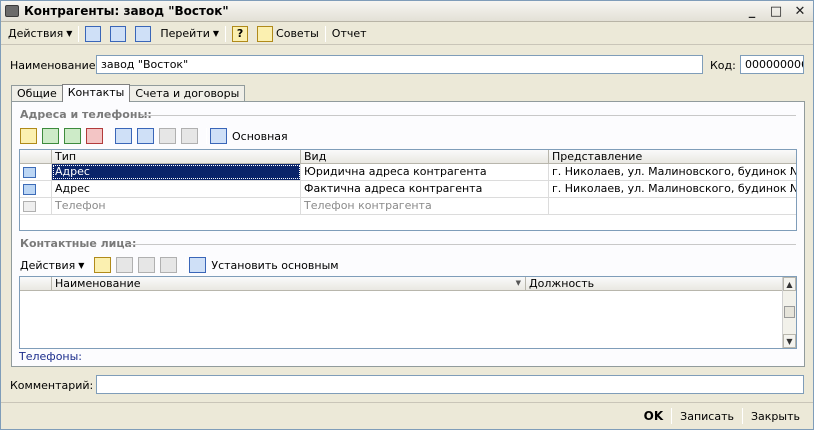 This screenshot has height=430, width=814. I want to click on contacts-scrollbar: ▲ ▼, so click(789, 312).